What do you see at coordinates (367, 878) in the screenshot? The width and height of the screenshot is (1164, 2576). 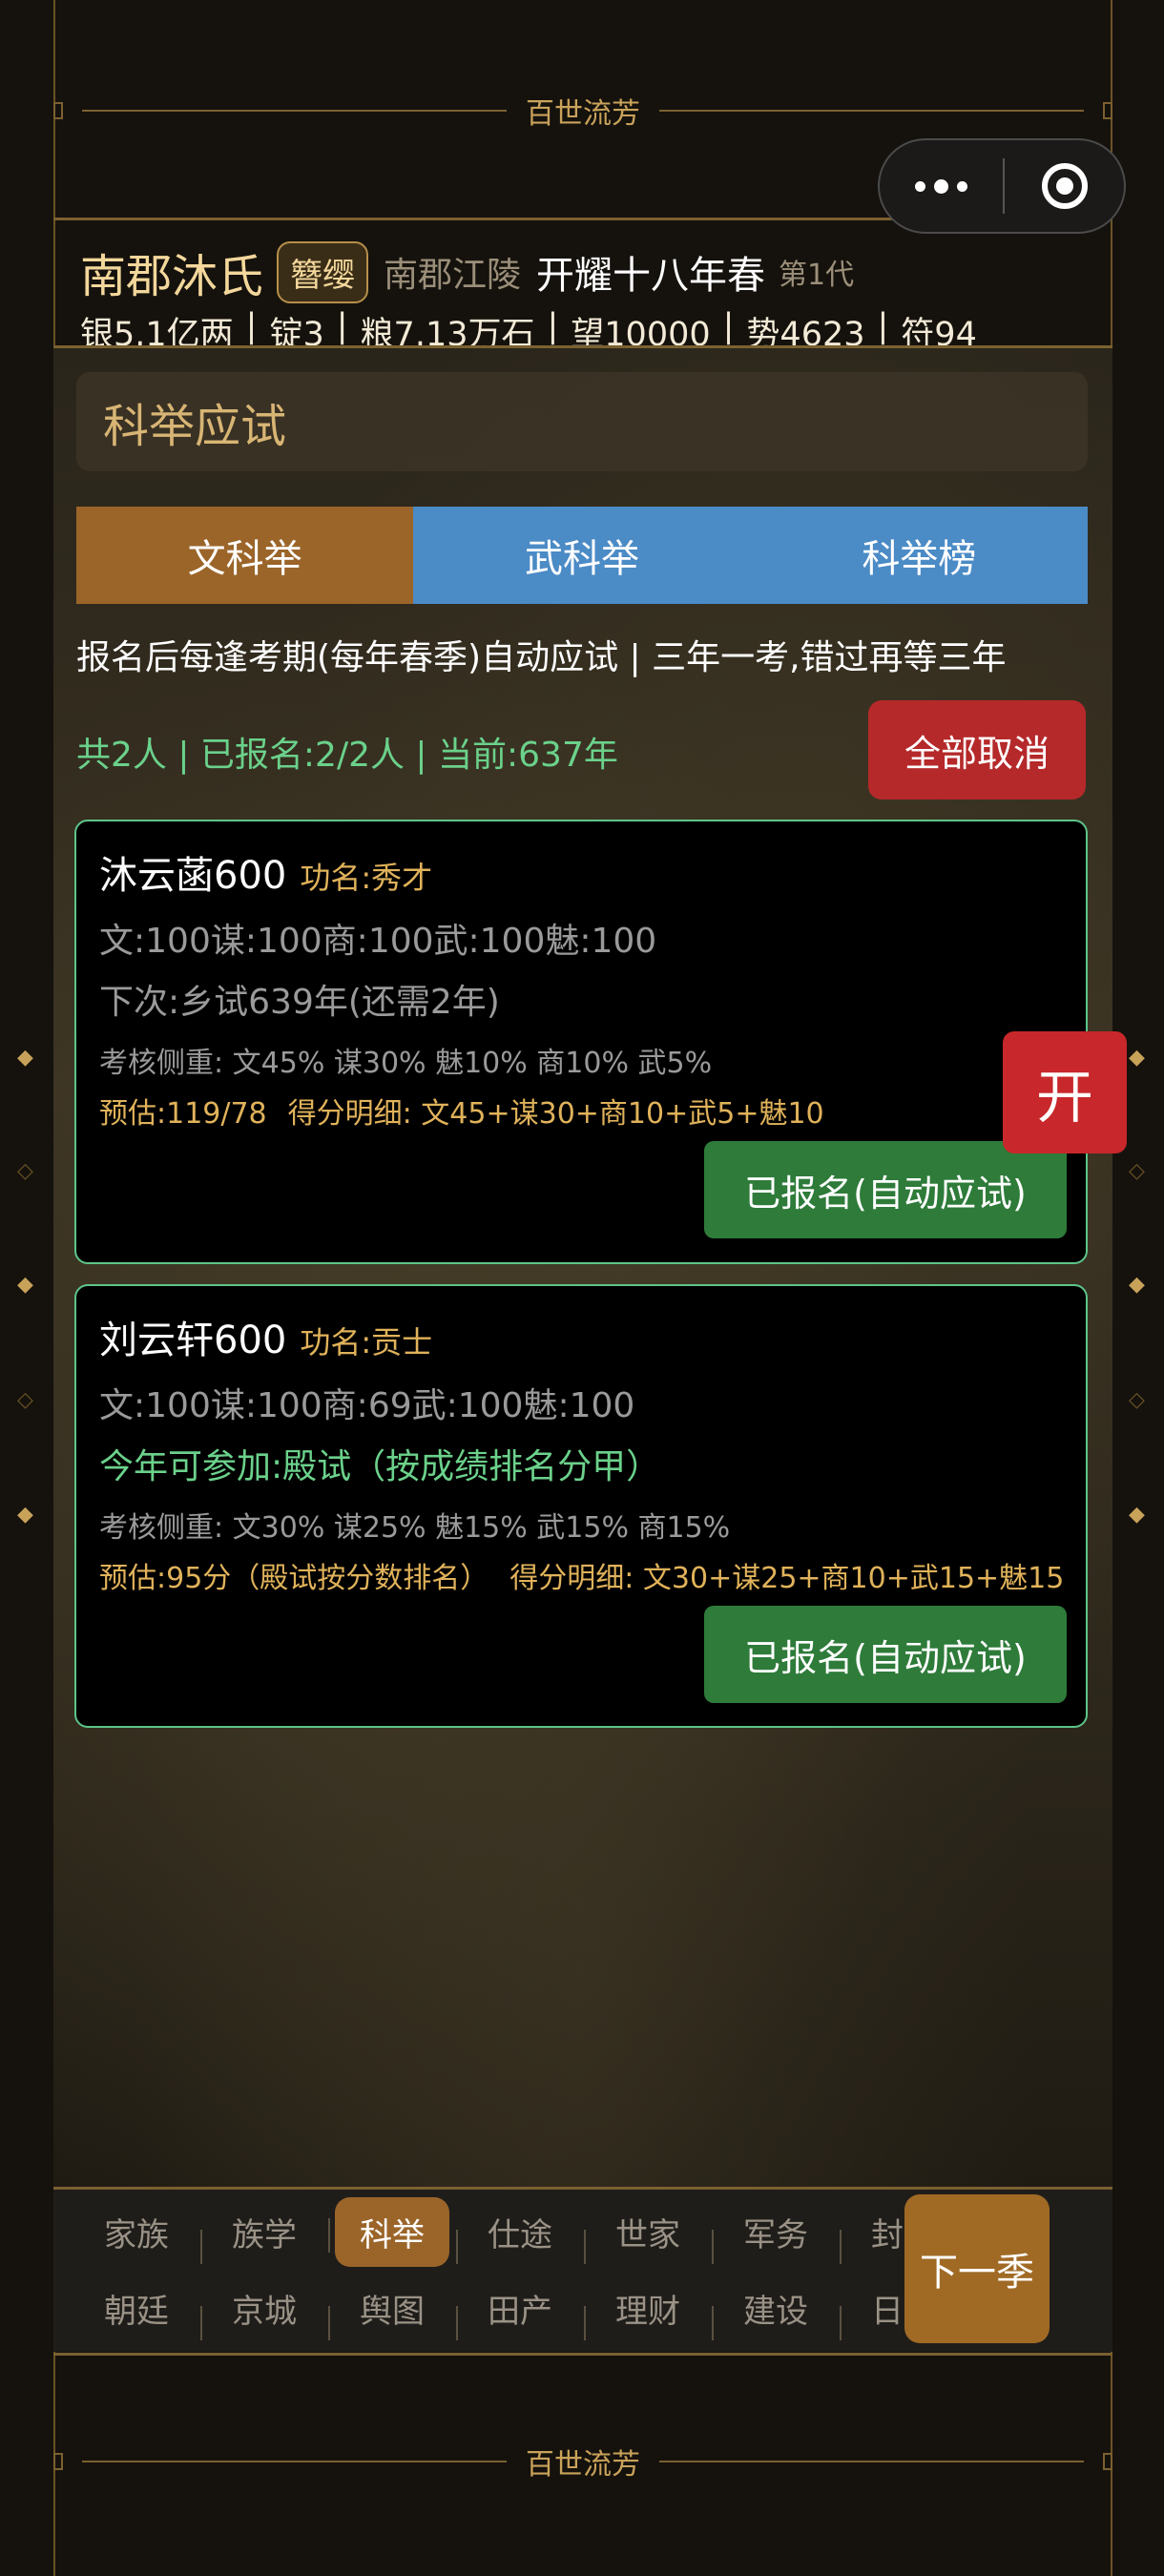 I see `candidate-title: 功名:秀才` at bounding box center [367, 878].